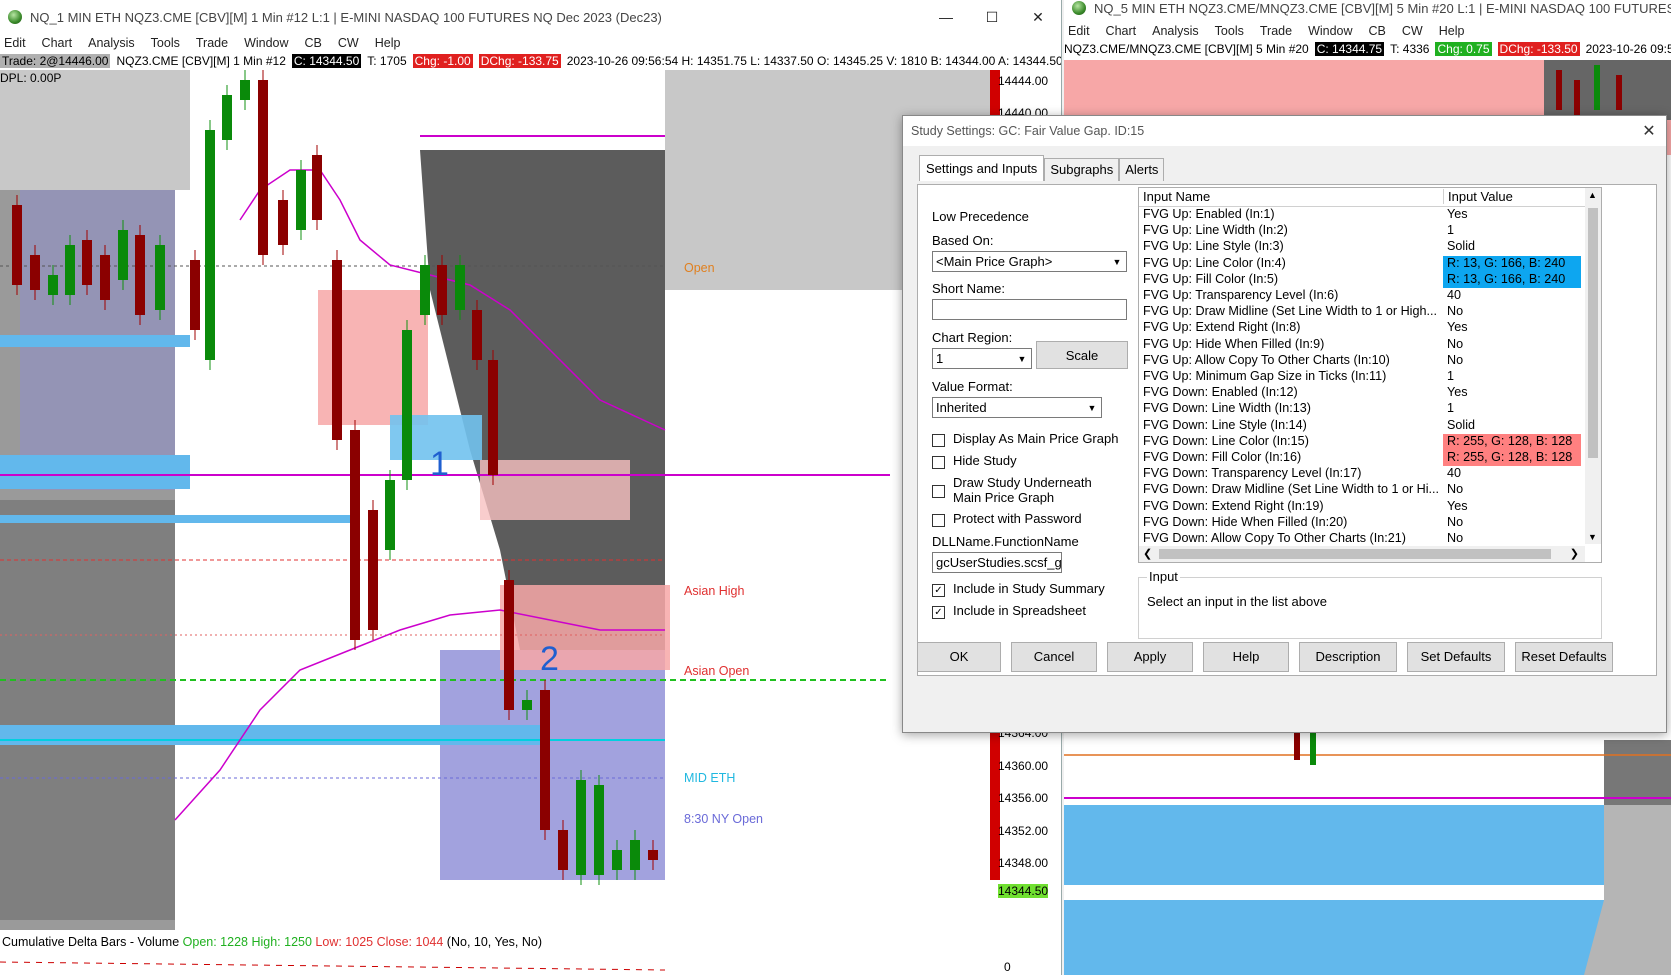  I want to click on input-name-cell: FVG Down: Transparency Level (In:17), so click(1291, 473).